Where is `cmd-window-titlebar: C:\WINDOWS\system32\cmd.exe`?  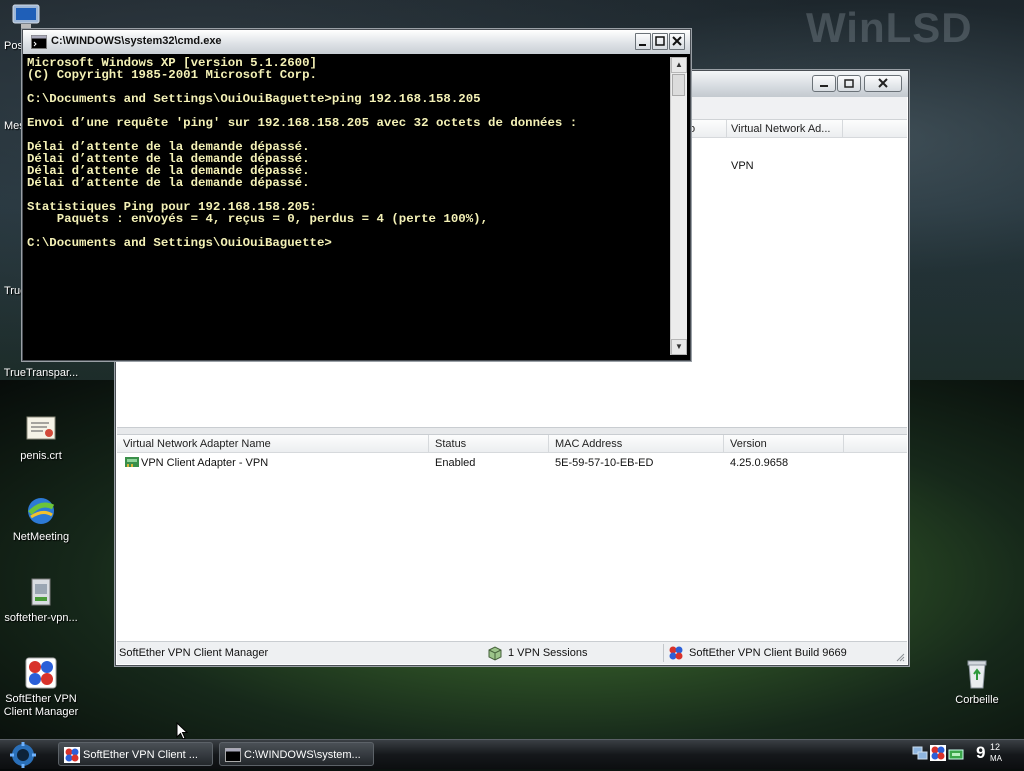 cmd-window-titlebar: C:\WINDOWS\system32\cmd.exe is located at coordinates (356, 42).